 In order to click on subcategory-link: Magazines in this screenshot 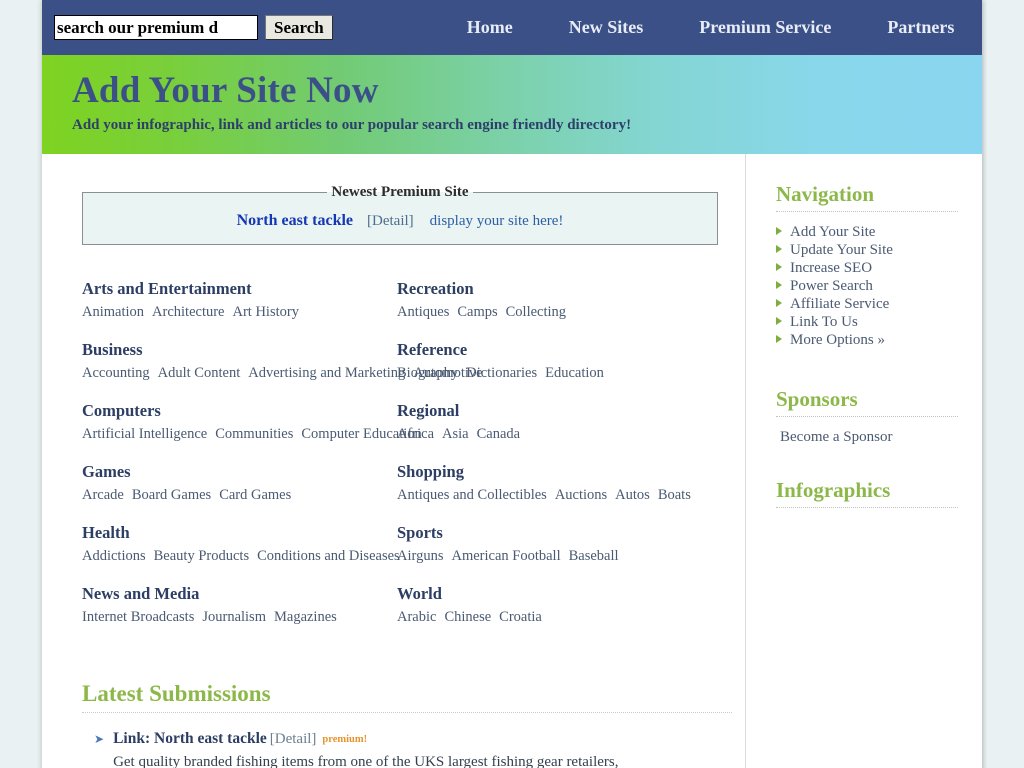, I will do `click(305, 617)`.